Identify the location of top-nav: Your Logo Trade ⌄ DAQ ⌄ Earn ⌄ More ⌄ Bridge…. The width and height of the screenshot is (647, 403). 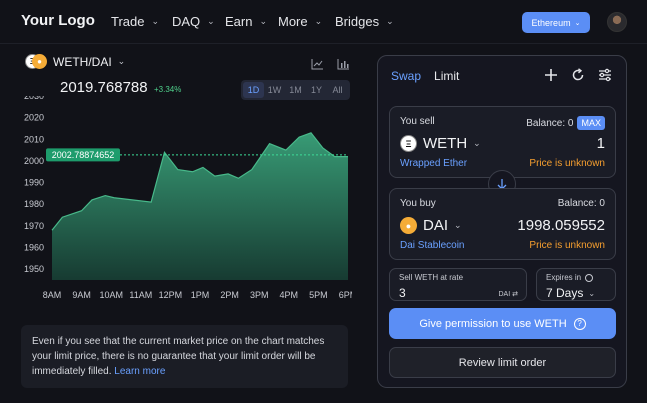
(323, 22).